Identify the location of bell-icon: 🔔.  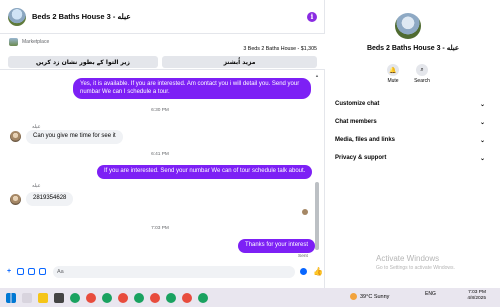
(393, 70).